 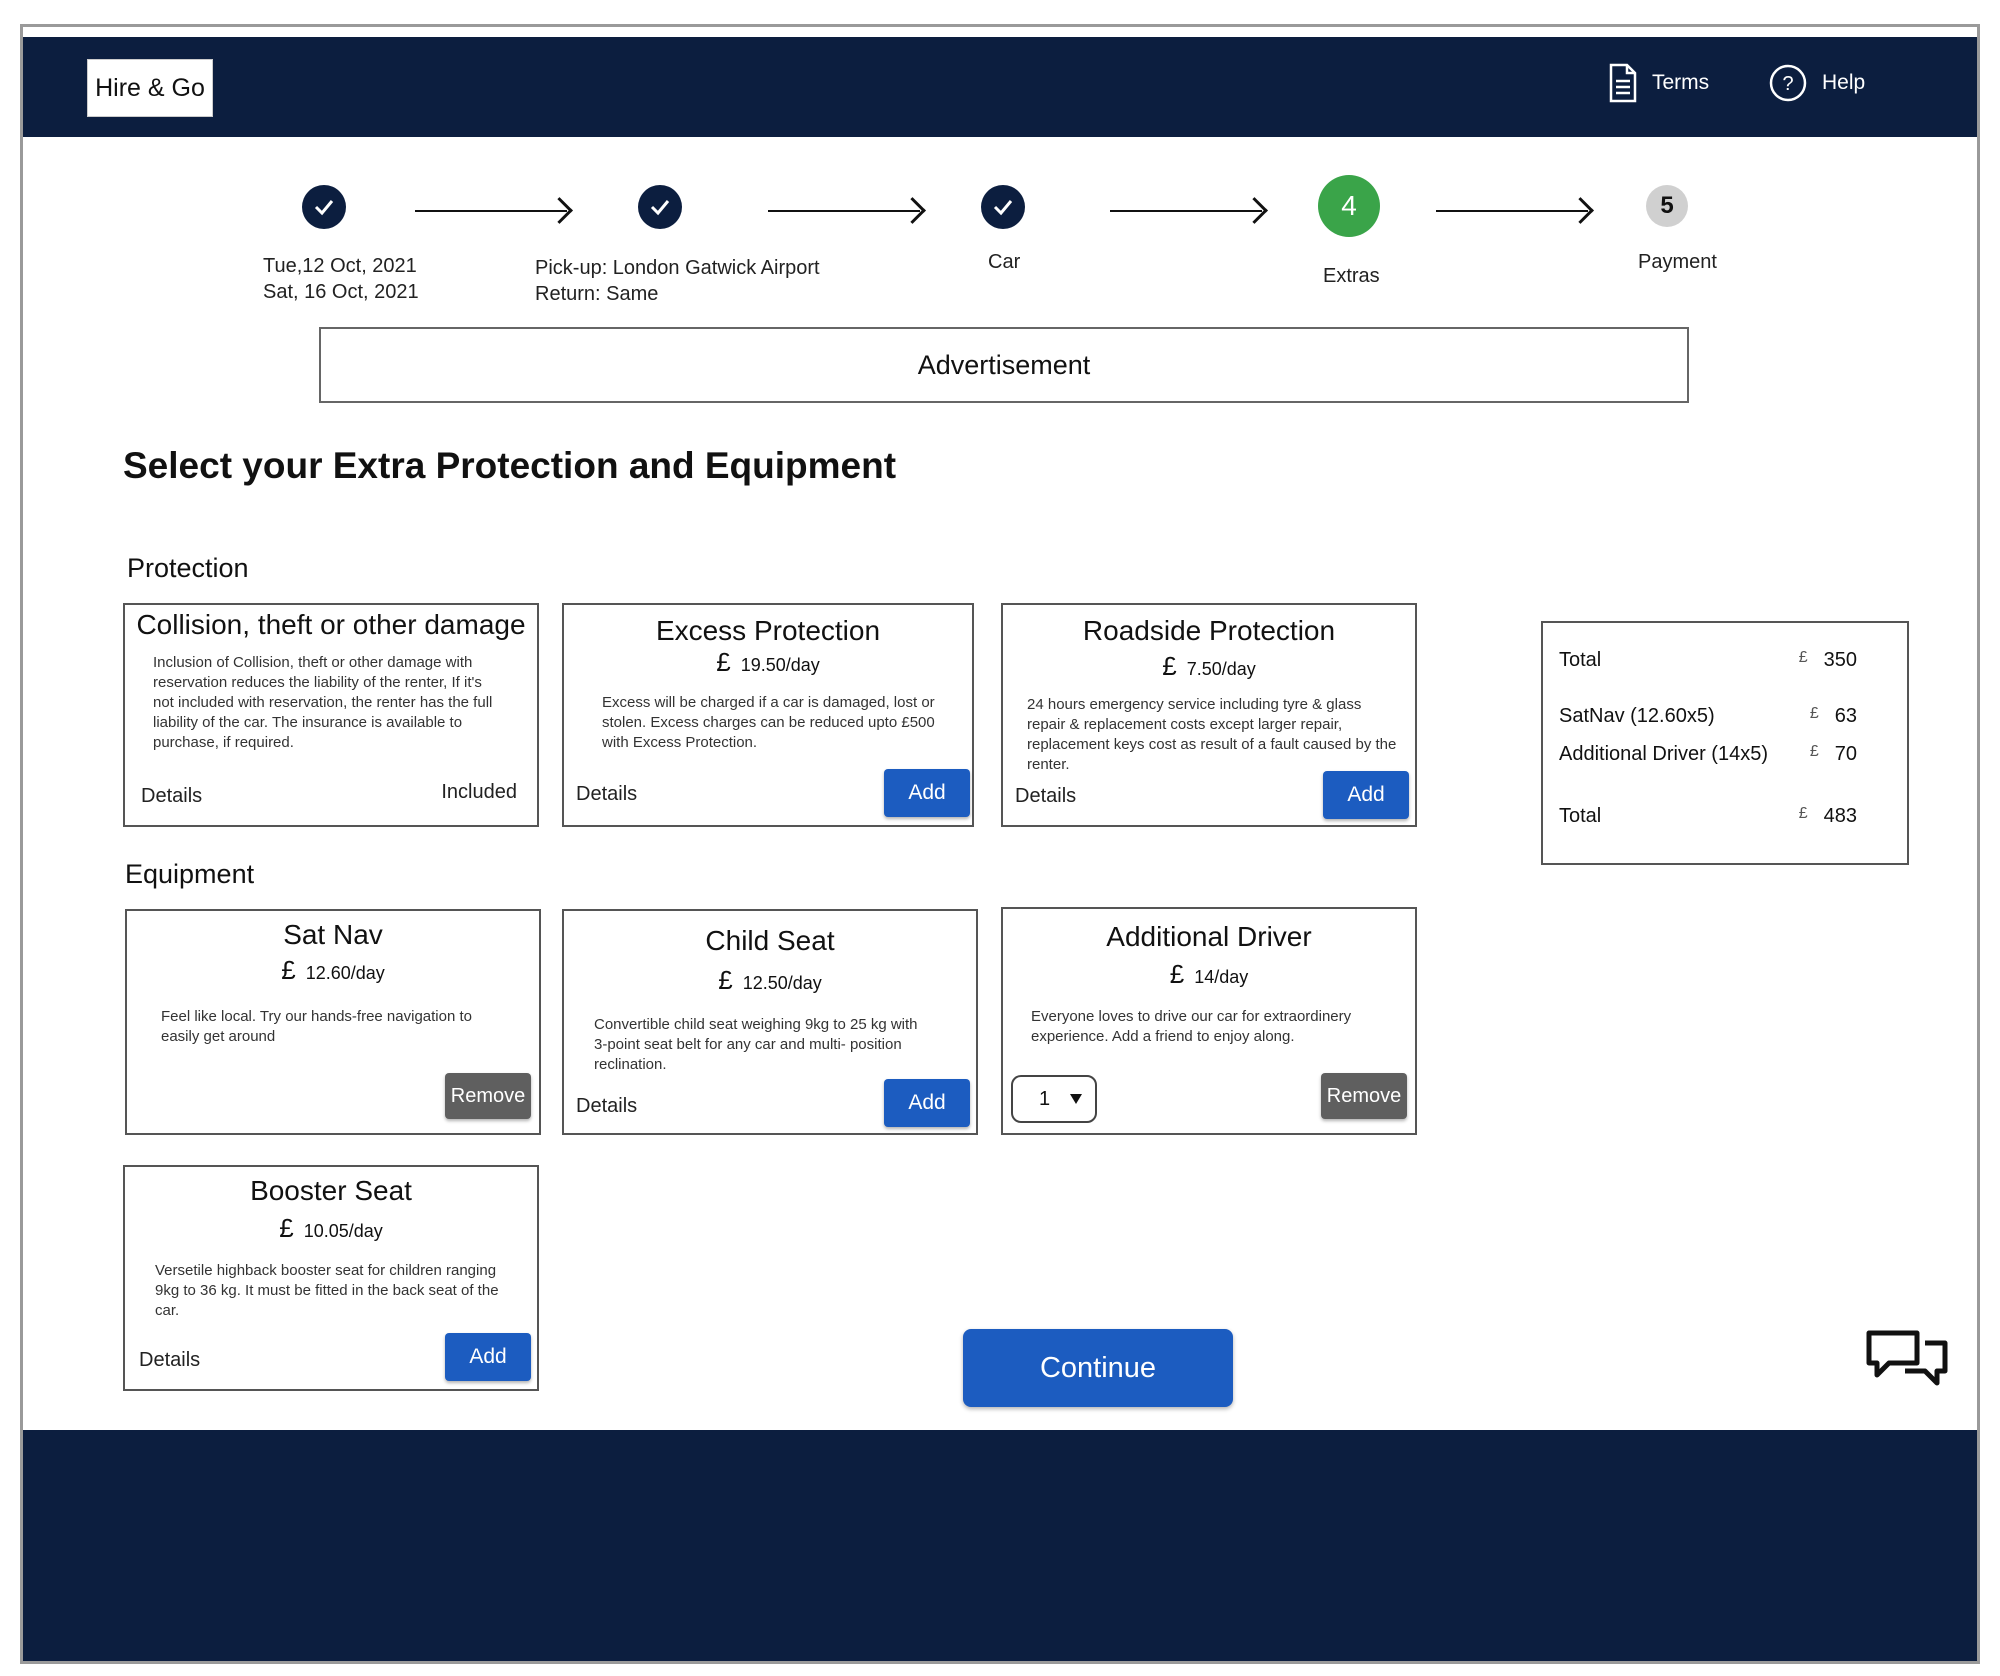 I want to click on return-location: Return: Same, so click(x=597, y=294).